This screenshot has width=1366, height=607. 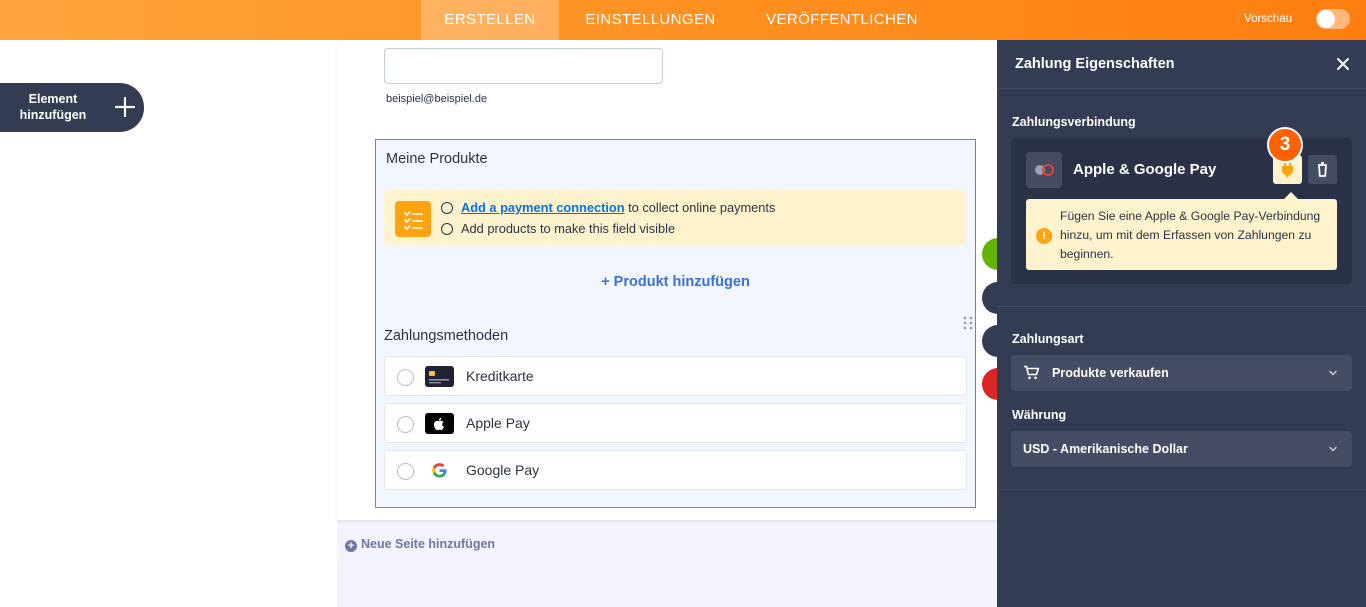 What do you see at coordinates (842, 20) in the screenshot?
I see `tab-veroeffentlichen: VERÖFFENTLICHEN` at bounding box center [842, 20].